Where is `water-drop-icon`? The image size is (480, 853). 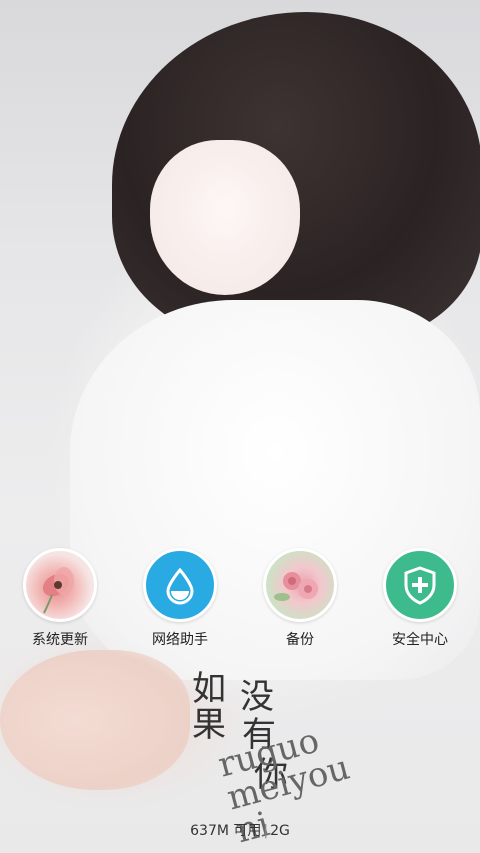
water-drop-icon is located at coordinates (180, 585).